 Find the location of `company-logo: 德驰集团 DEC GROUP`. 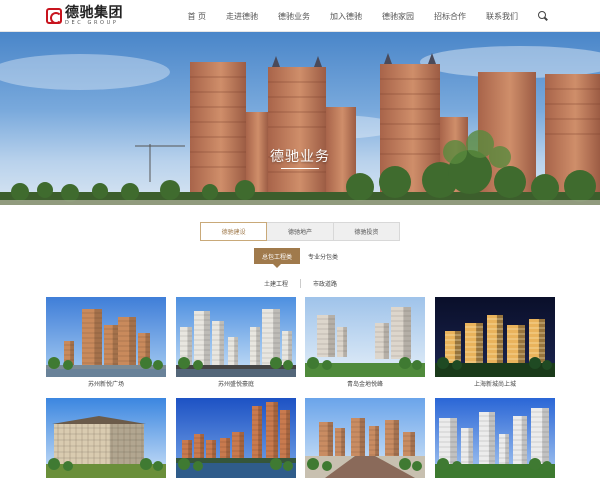

company-logo: 德驰集团 DEC GROUP is located at coordinates (84, 16).